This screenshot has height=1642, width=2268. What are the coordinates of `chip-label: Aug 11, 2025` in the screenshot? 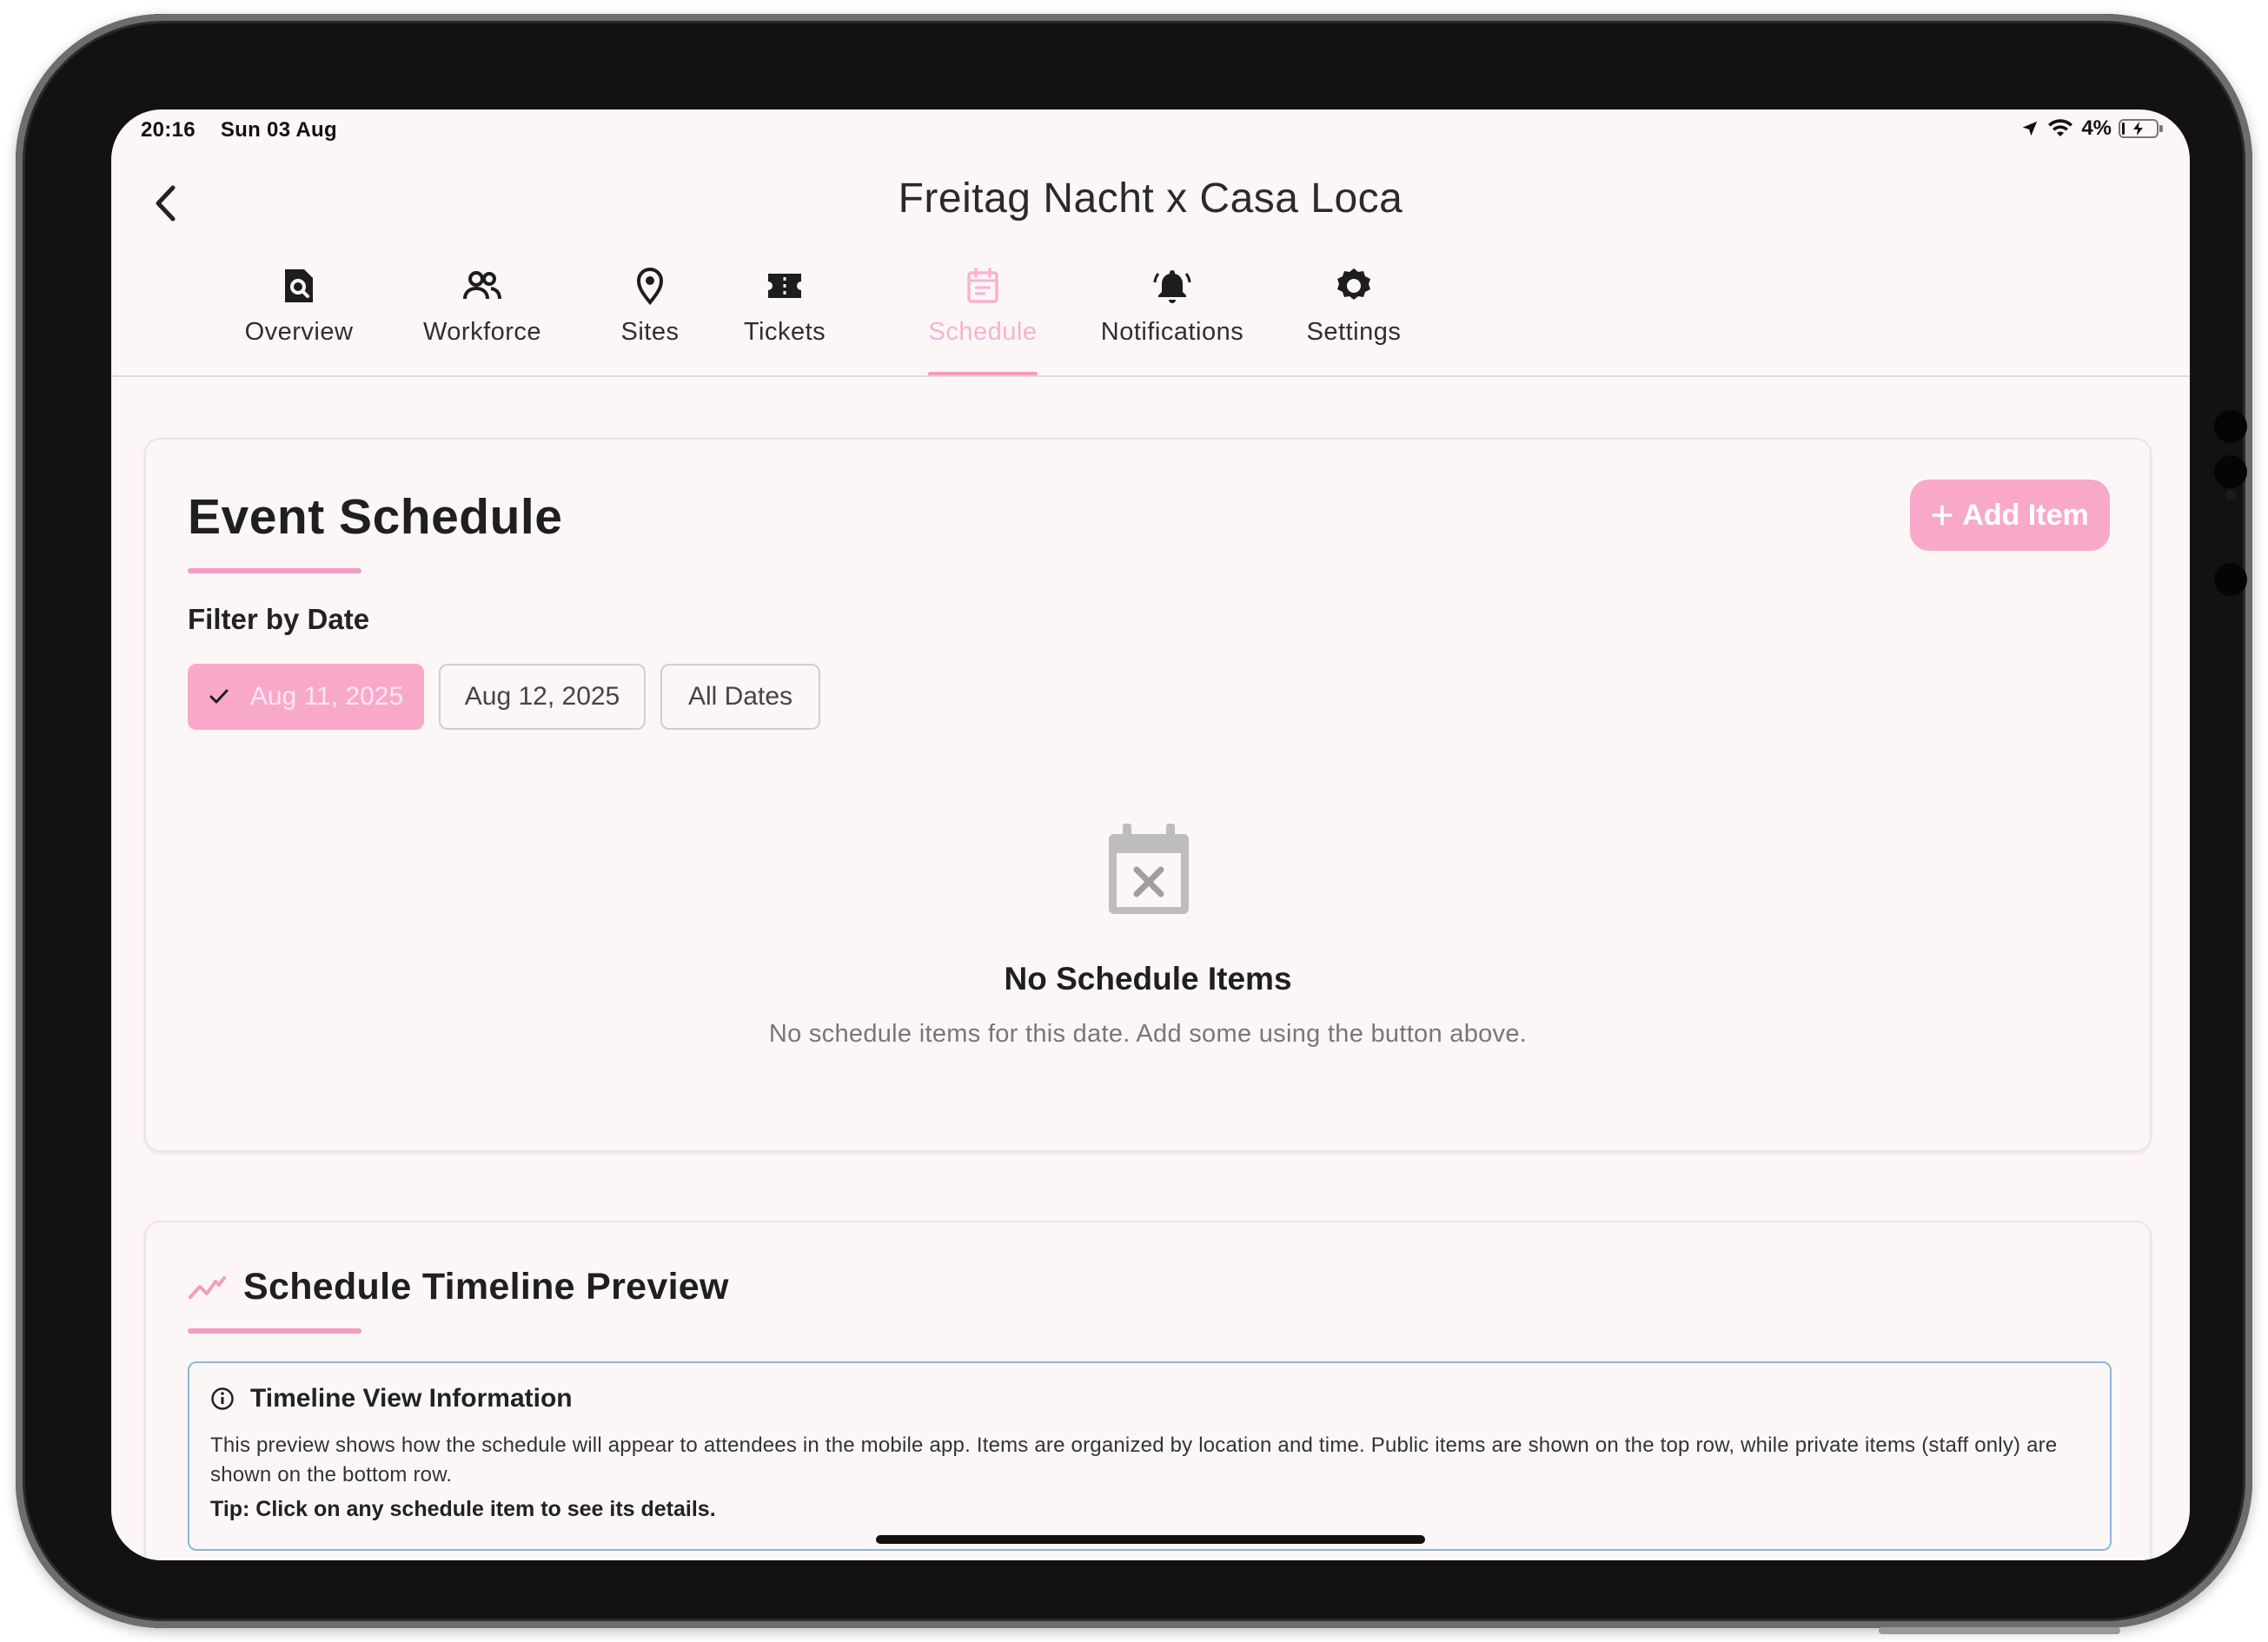 It's located at (326, 696).